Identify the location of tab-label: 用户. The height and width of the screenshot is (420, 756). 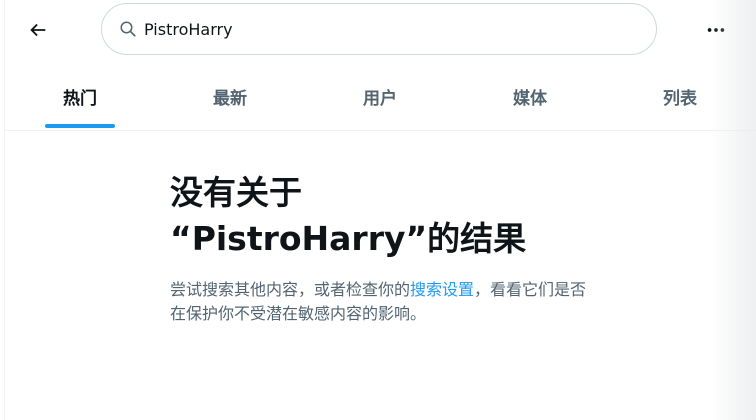
(380, 98).